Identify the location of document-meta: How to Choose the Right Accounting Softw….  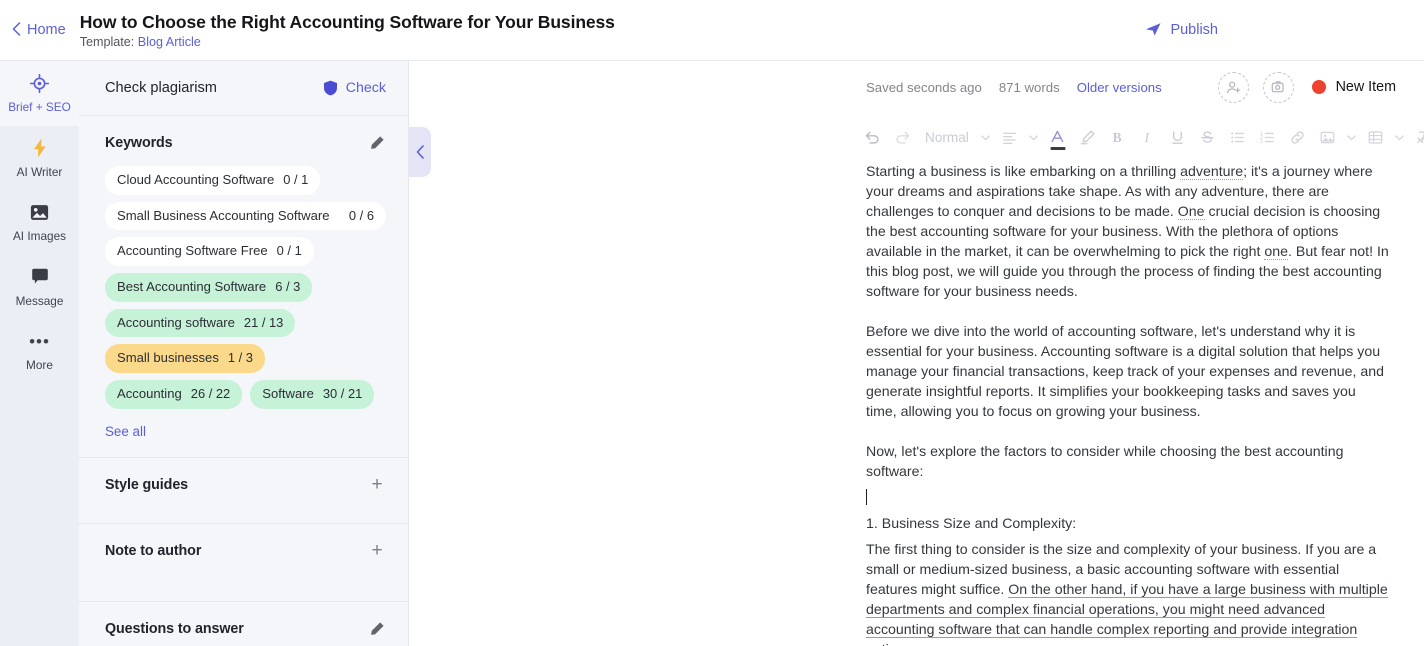
(347, 30).